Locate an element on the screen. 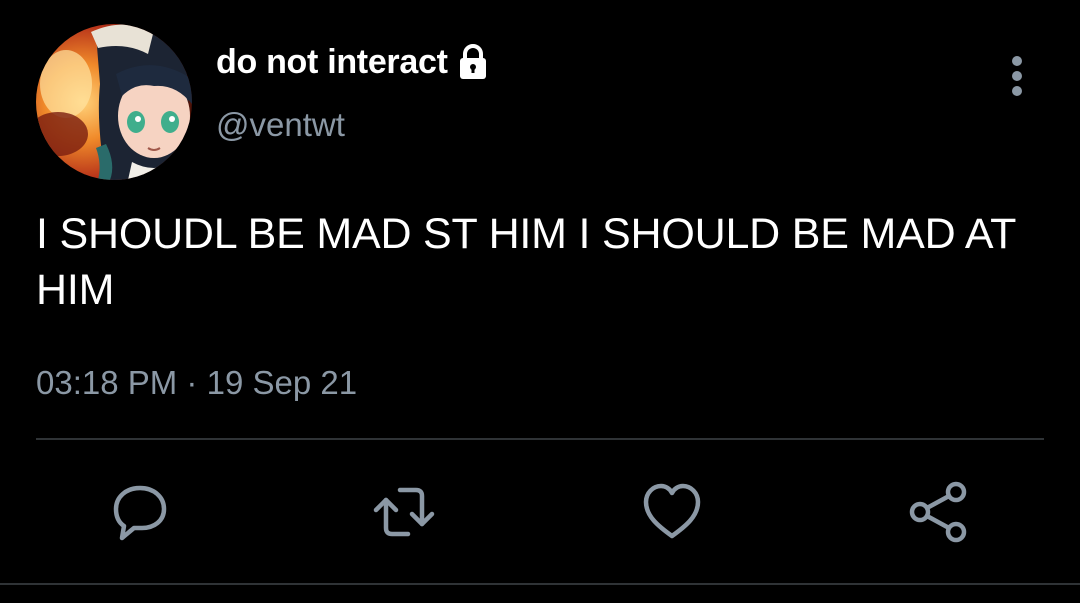 This screenshot has width=1080, height=603. user-handle: @ventwt is located at coordinates (280, 125).